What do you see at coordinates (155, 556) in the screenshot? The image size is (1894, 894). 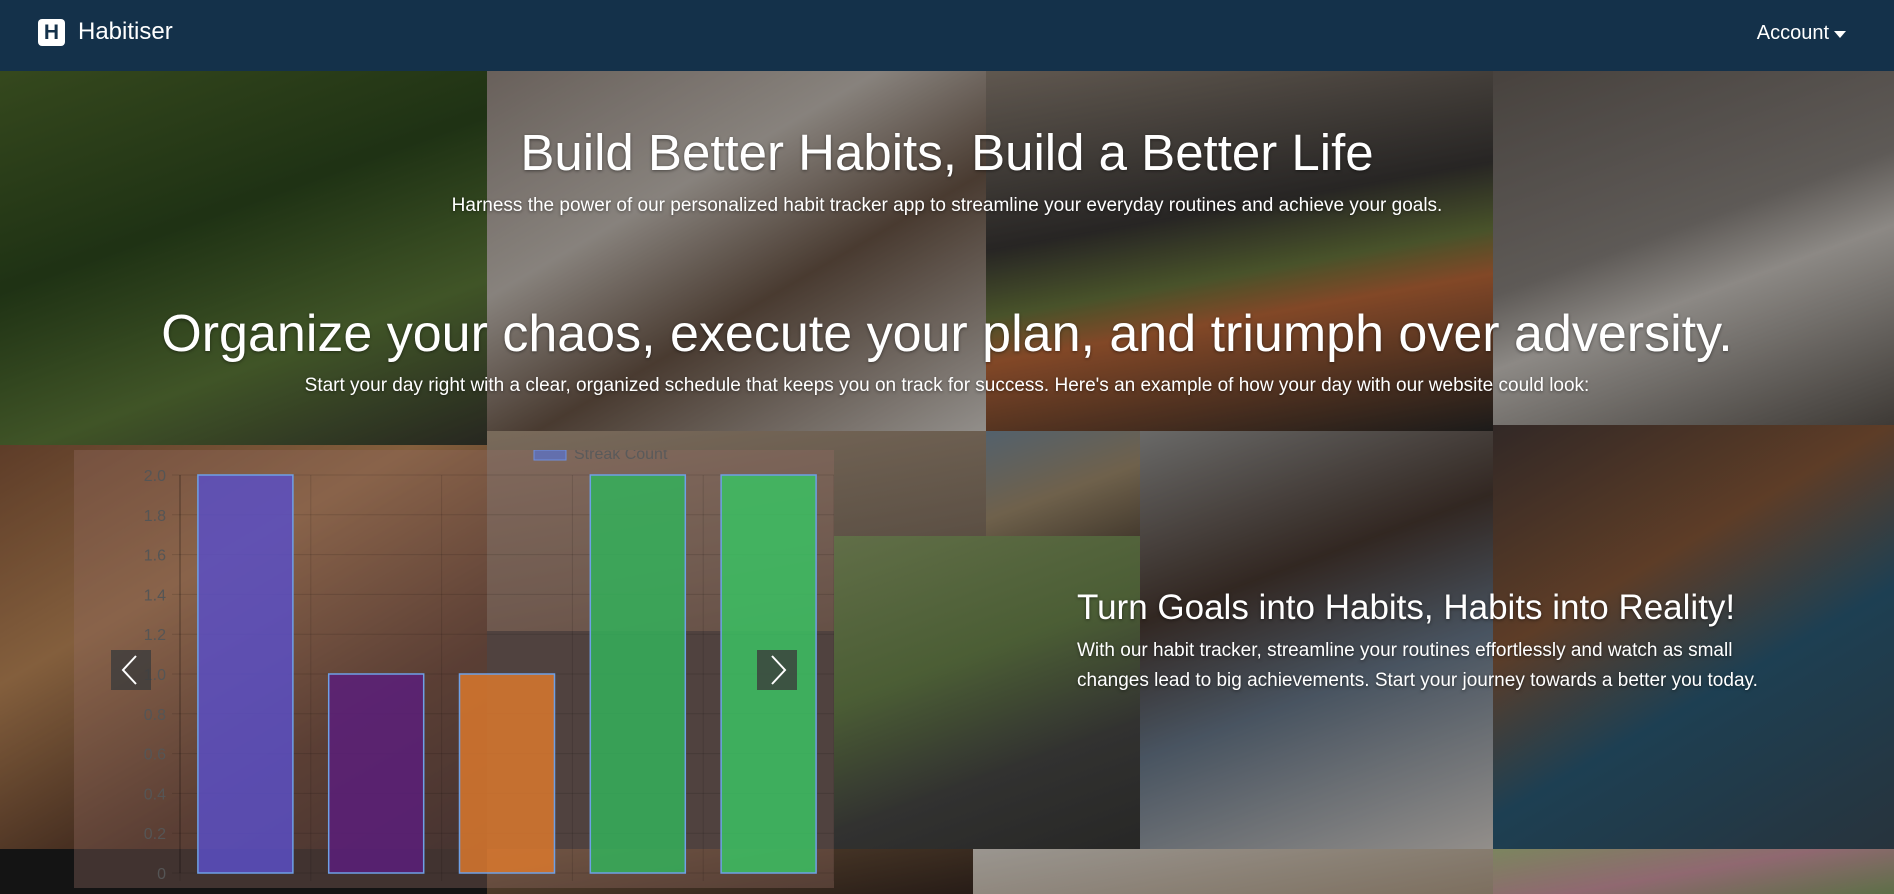 I see `y-tick-label: 1.6` at bounding box center [155, 556].